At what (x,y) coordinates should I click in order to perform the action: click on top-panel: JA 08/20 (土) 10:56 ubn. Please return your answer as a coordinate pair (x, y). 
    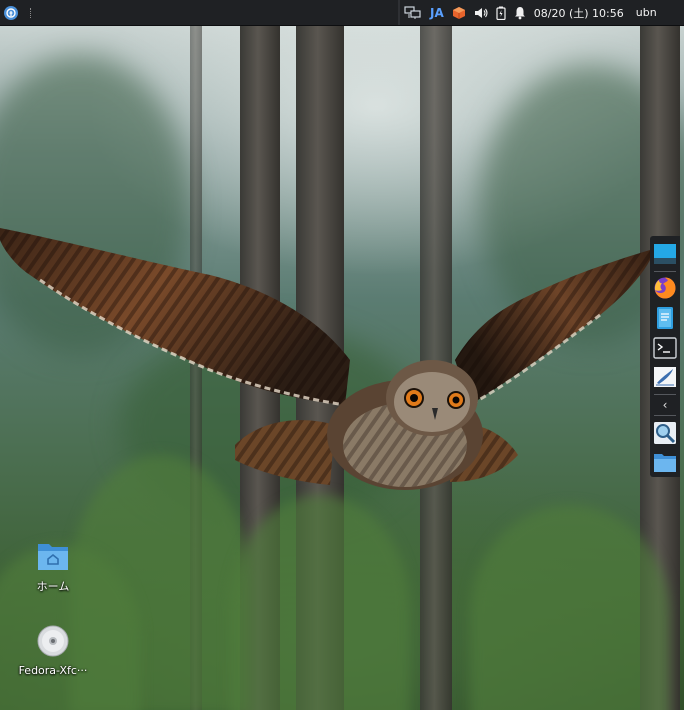
    Looking at the image, I should click on (342, 13).